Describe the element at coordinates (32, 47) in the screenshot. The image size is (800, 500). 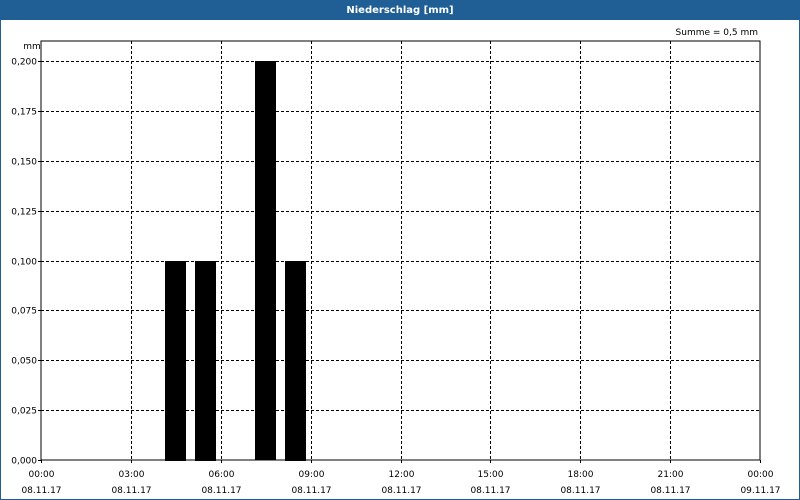
I see `y-axis-label: mm` at that location.